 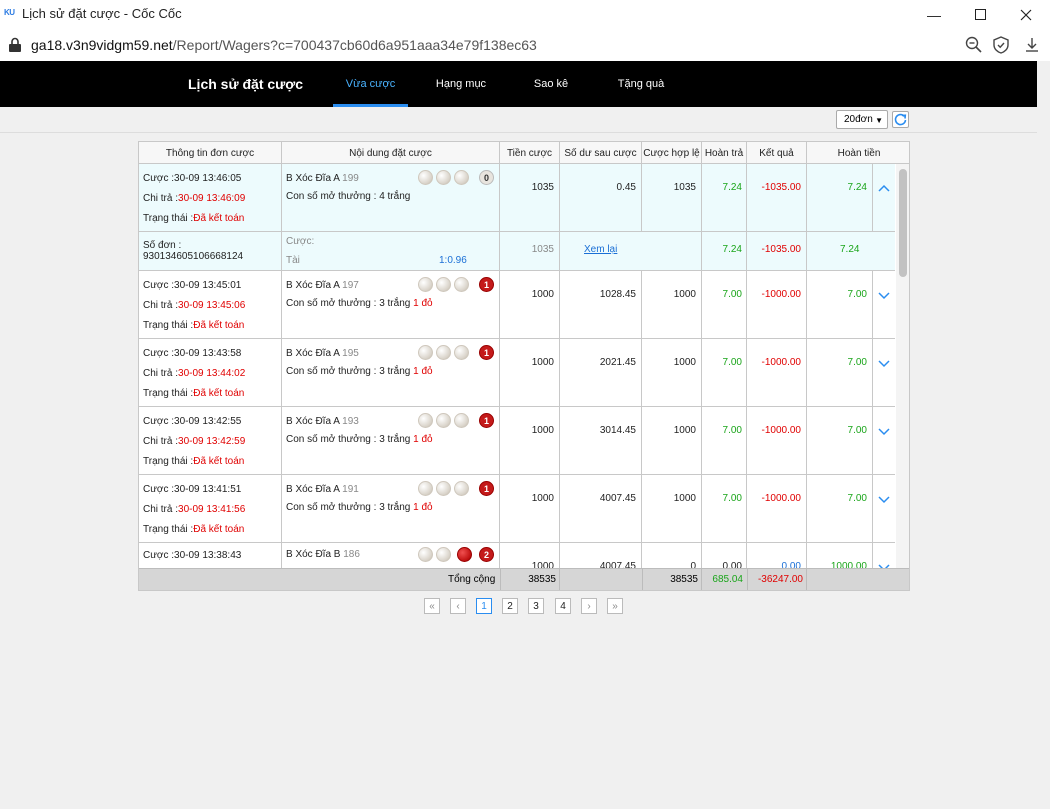 What do you see at coordinates (617, 362) in the screenshot?
I see `balance: 2021.45` at bounding box center [617, 362].